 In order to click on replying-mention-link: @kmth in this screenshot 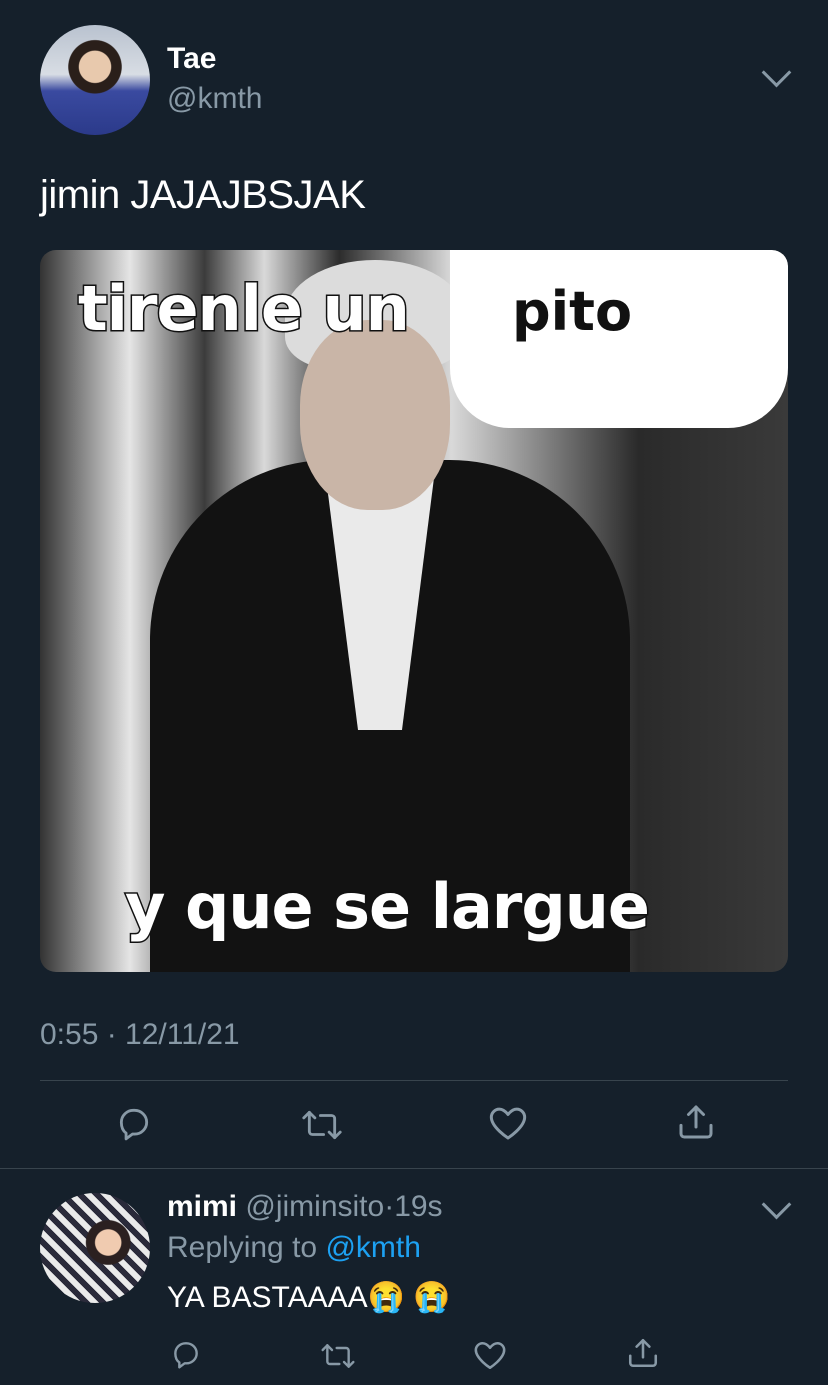, I will do `click(372, 1247)`.